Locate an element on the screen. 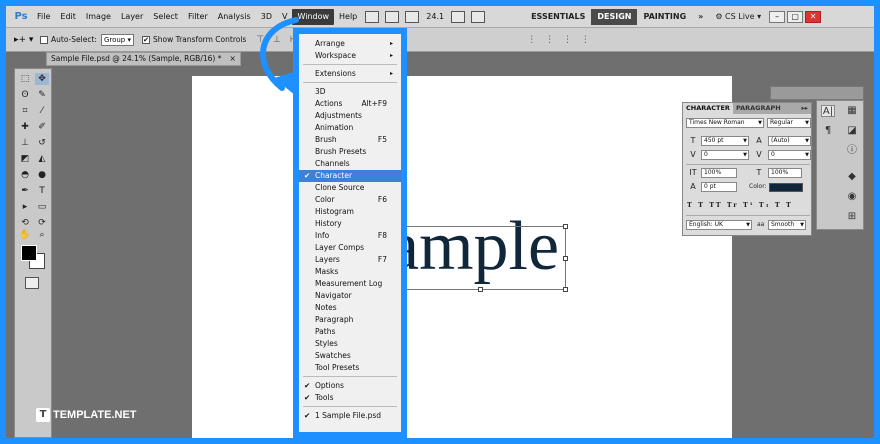 The image size is (880, 444). lasso-tool-icon: ʘ is located at coordinates (25, 95).